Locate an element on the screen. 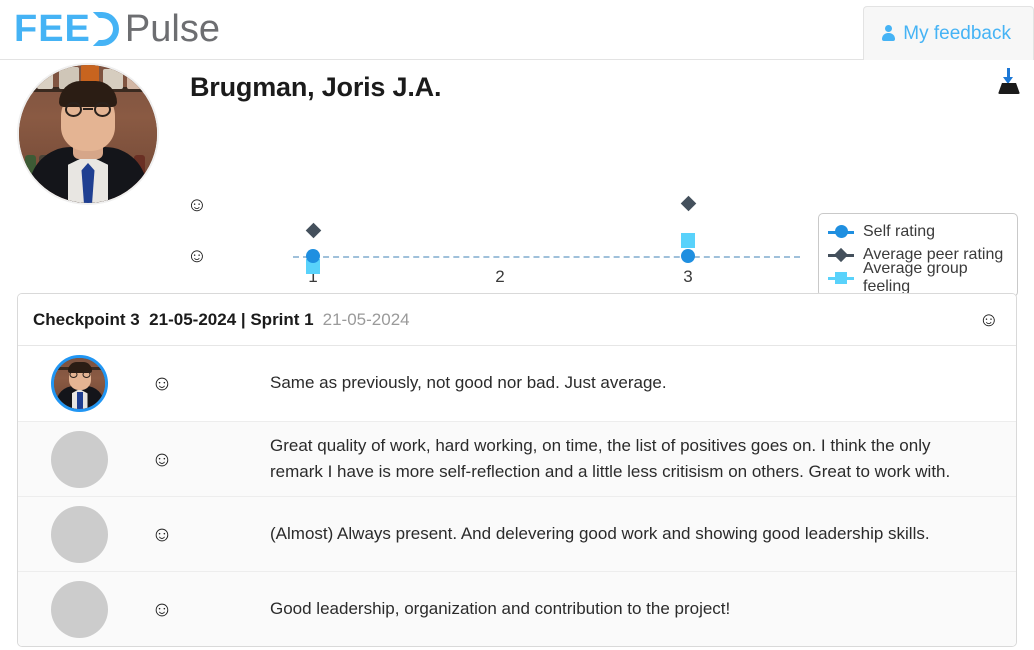 The width and height of the screenshot is (1034, 650). download-icon is located at coordinates (1009, 82).